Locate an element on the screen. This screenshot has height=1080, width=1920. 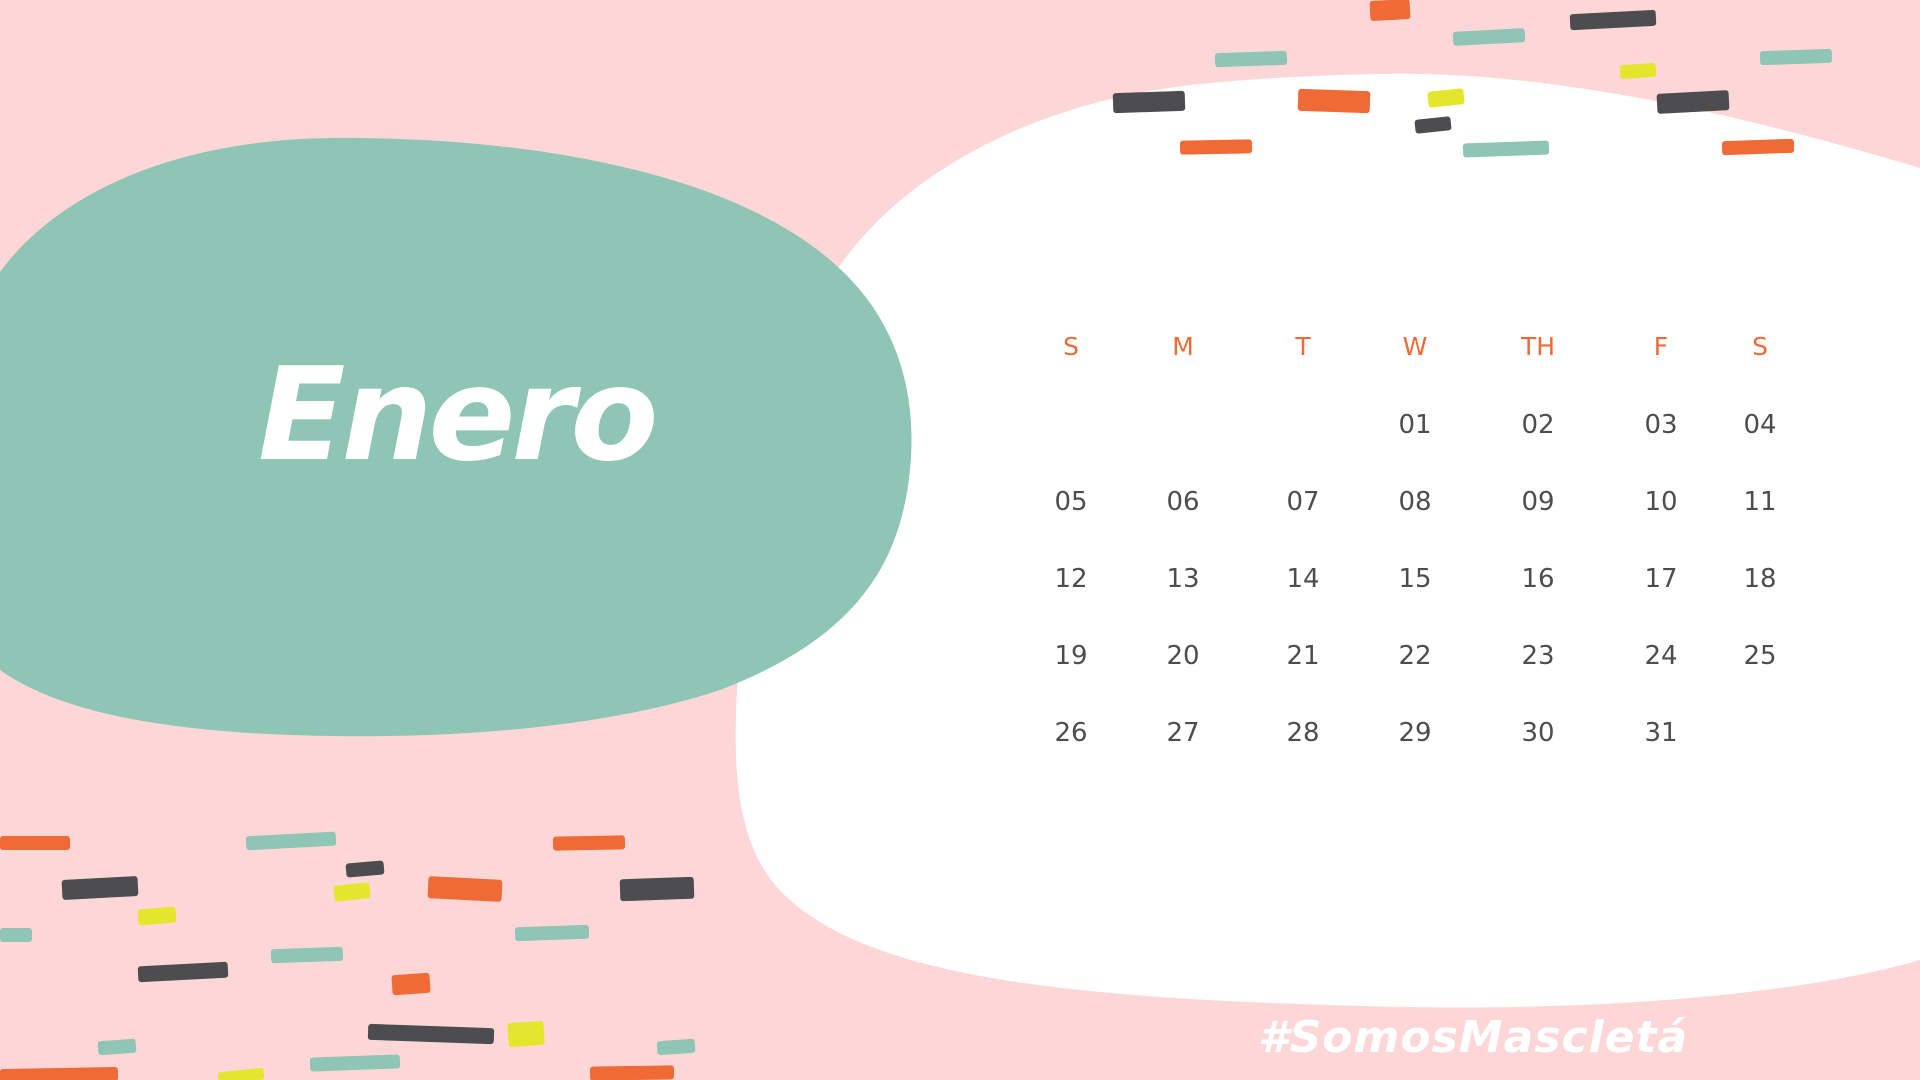
calendar-day: 06 is located at coordinates (1183, 502).